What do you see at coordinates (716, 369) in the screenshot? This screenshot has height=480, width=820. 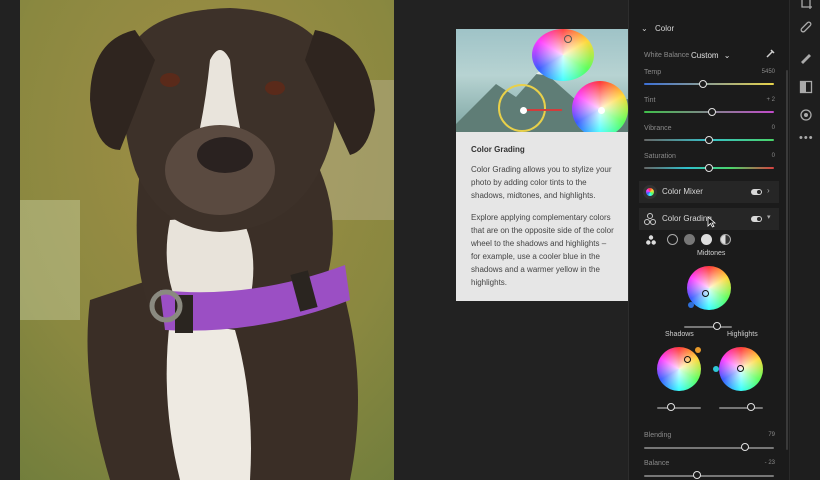 I see `highlights-hue-marker` at bounding box center [716, 369].